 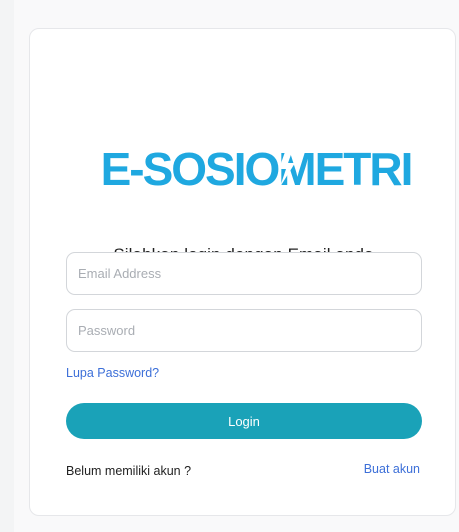 What do you see at coordinates (129, 471) in the screenshot?
I see `no-account-text: Belum memiliki akun ?` at bounding box center [129, 471].